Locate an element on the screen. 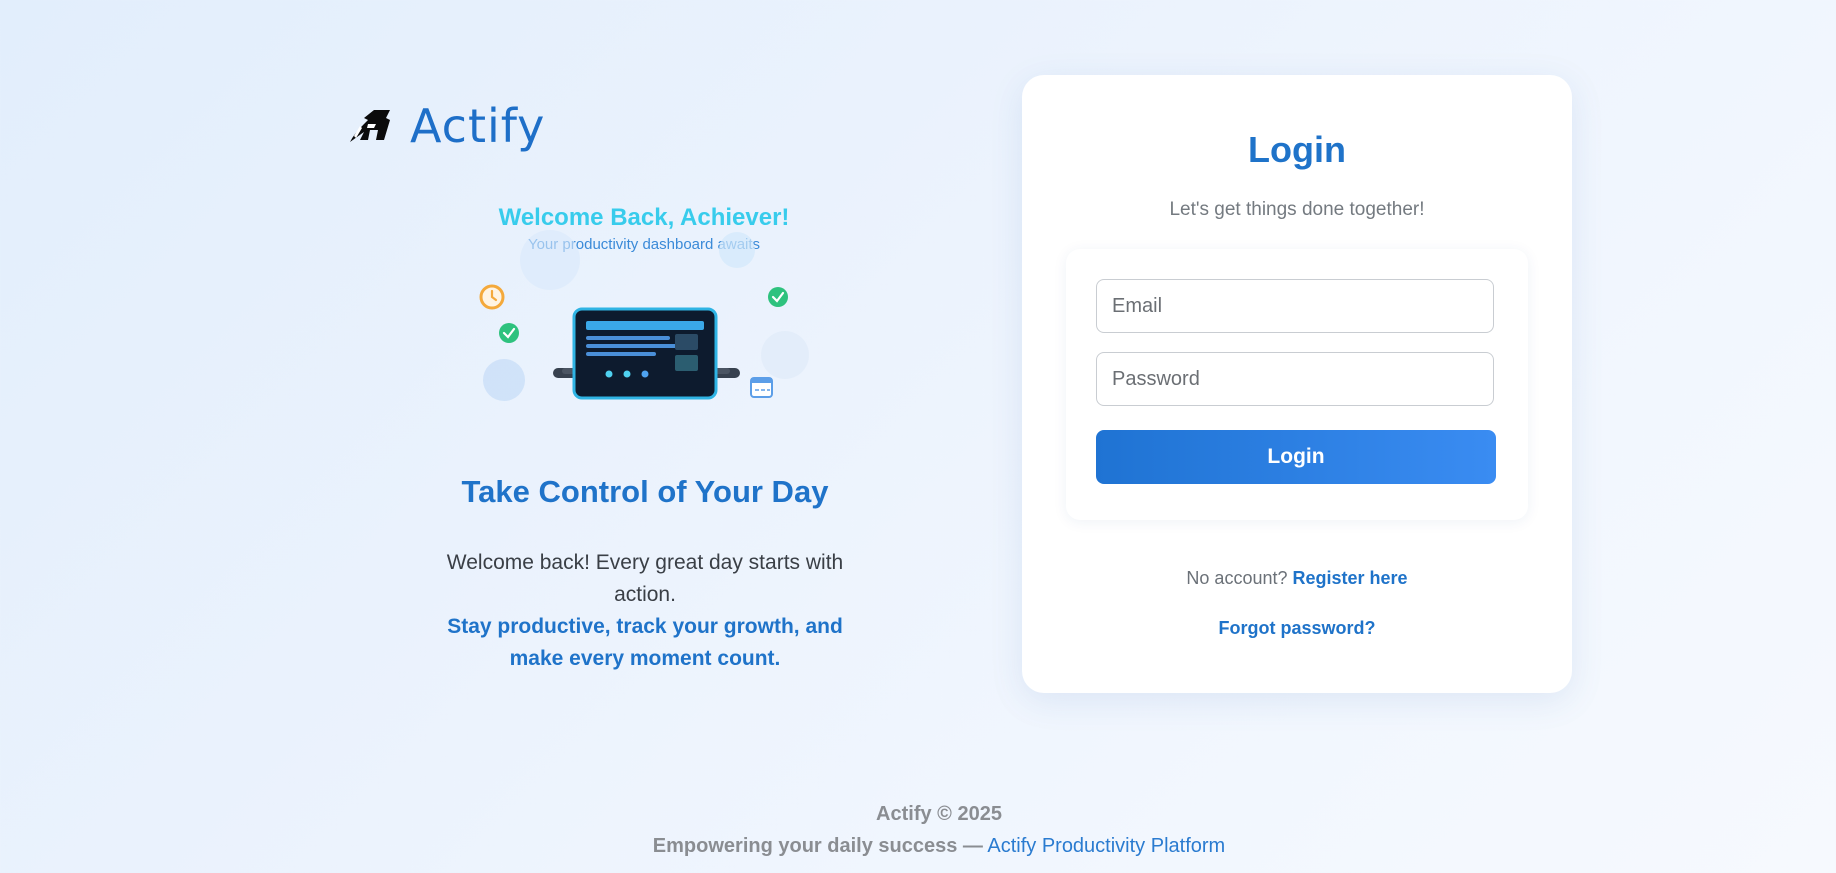 The height and width of the screenshot is (873, 1836). login-button: Login is located at coordinates (1296, 457).